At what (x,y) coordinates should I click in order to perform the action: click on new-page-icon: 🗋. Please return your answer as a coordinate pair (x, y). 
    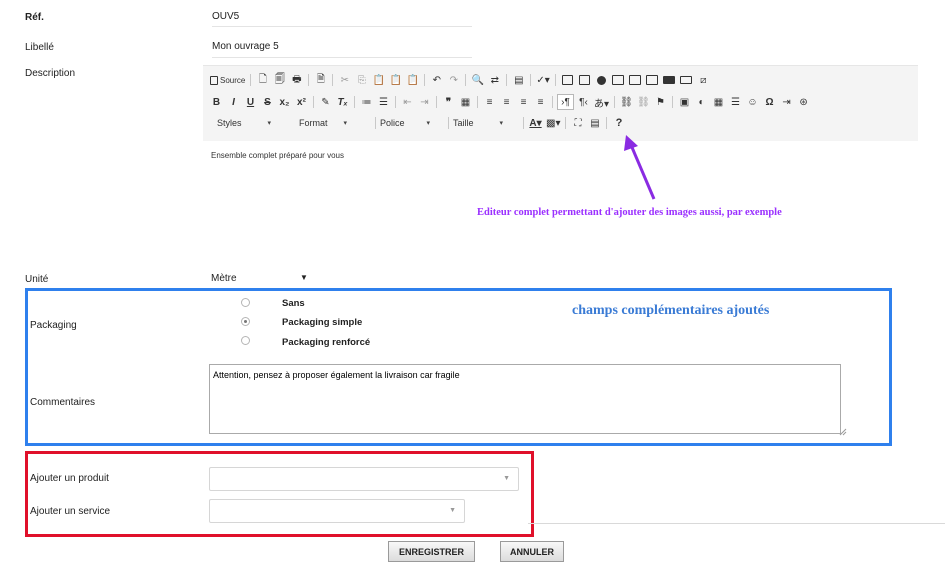
    Looking at the image, I should click on (262, 80).